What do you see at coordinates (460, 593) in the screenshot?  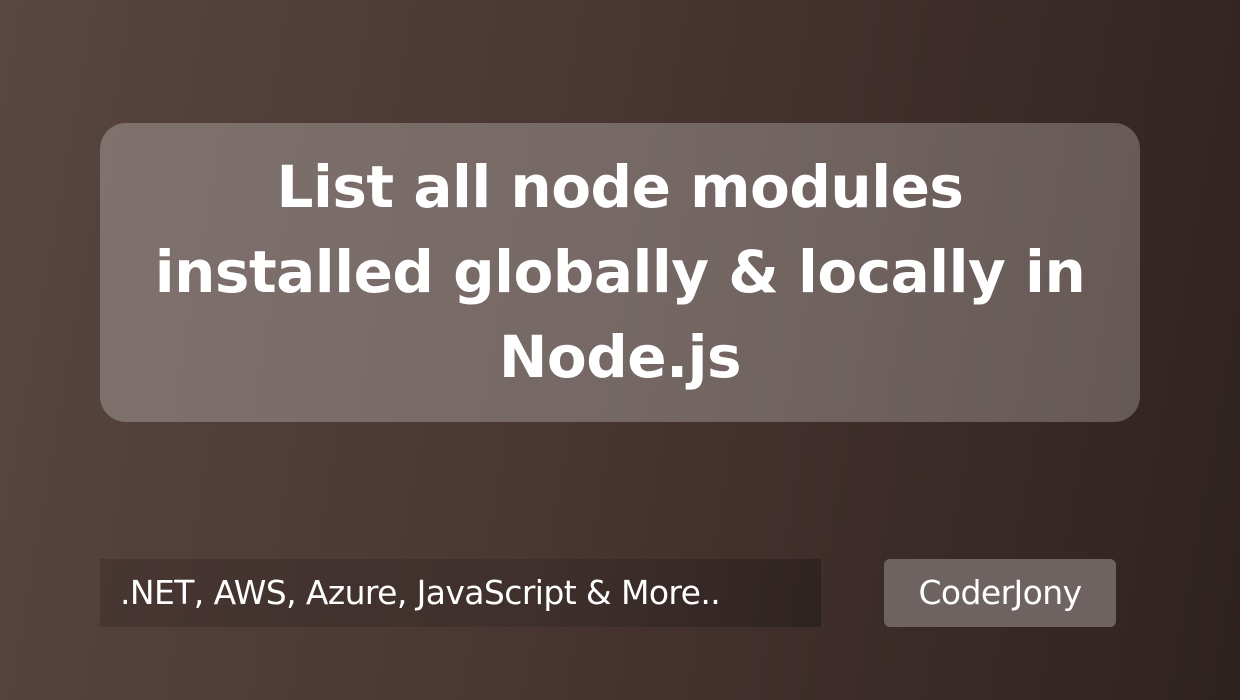 I see `topics-tagline: .NET, AWS, Azure, JavaScript & More..` at bounding box center [460, 593].